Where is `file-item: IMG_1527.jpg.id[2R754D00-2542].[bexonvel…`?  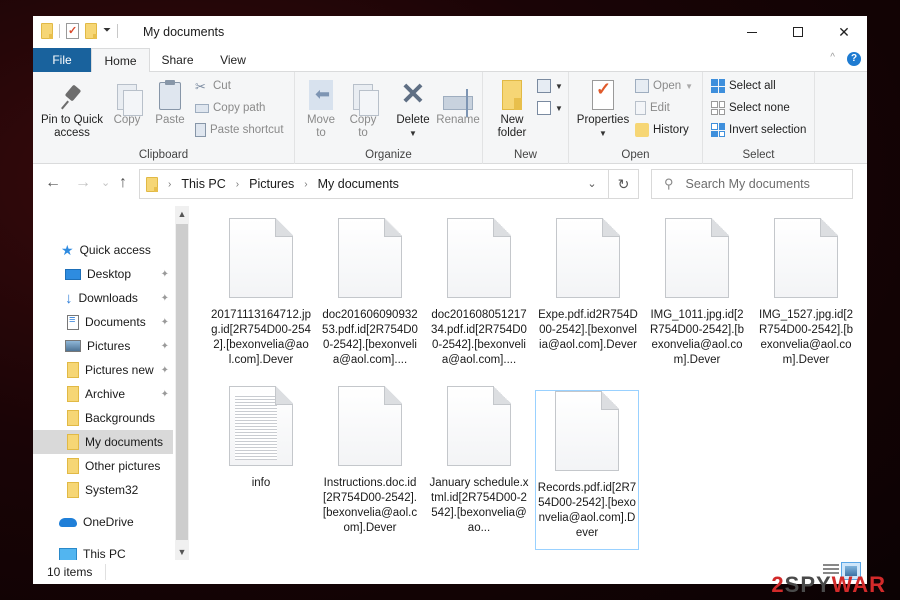 file-item: IMG_1527.jpg.id[2R754D00-2542].[bexonvel… is located at coordinates (806, 285).